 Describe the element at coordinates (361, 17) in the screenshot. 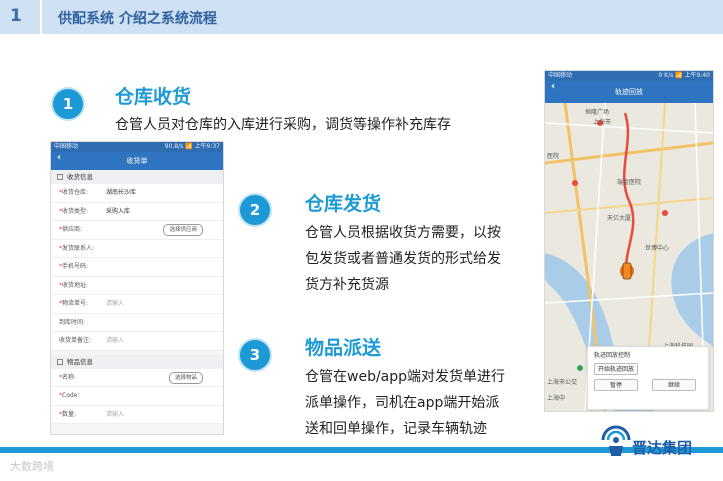

I see `header-bar: 1 供配系统 介绍之系统流程` at that location.